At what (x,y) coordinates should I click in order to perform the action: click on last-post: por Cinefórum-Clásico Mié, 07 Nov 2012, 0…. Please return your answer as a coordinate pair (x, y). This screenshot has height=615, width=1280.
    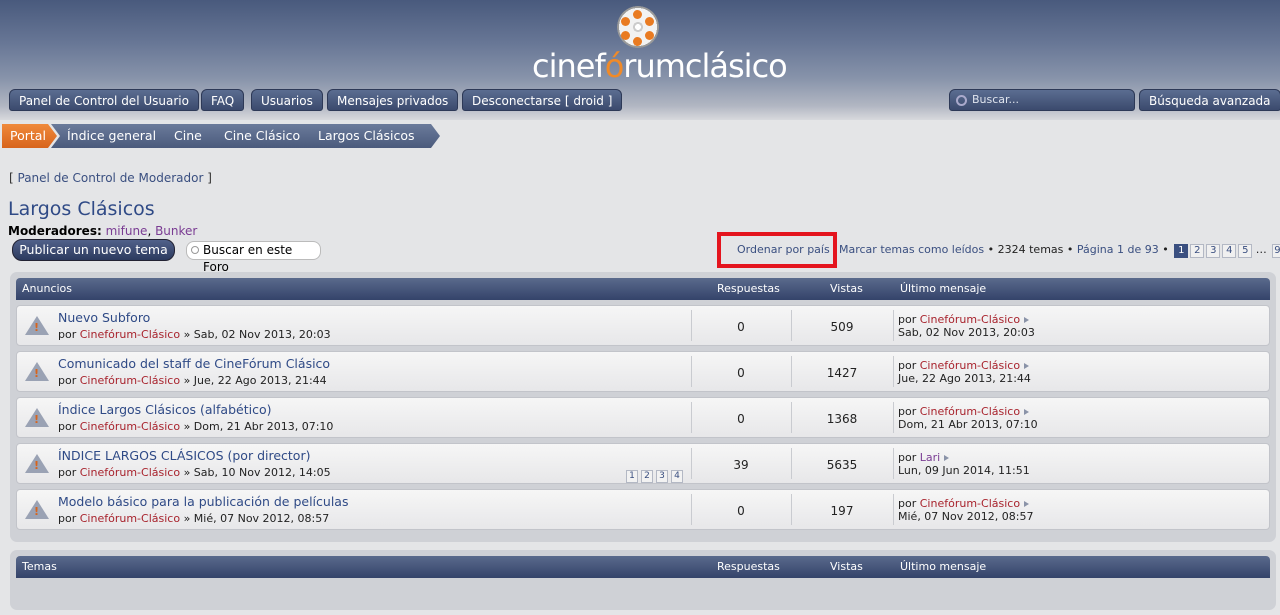
    Looking at the image, I should click on (966, 510).